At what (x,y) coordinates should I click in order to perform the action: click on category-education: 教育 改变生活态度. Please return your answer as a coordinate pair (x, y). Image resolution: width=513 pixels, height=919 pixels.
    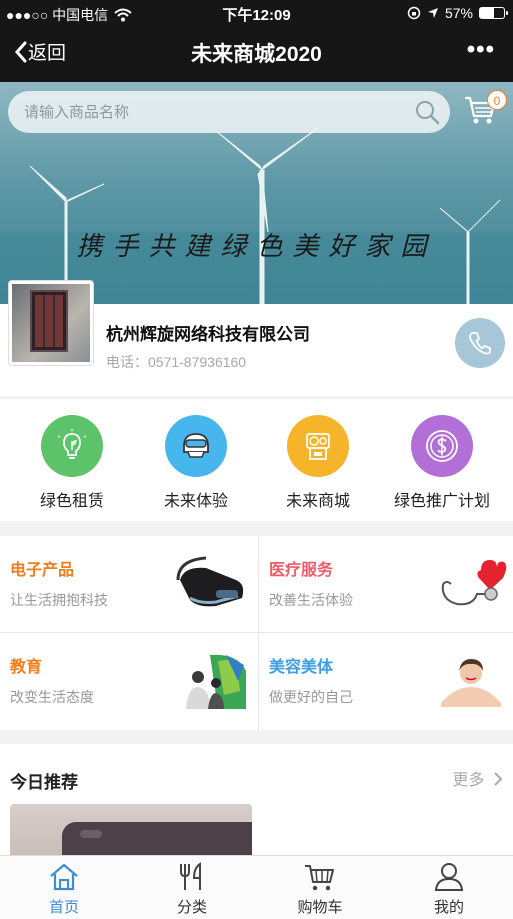
    Looking at the image, I should click on (128, 681).